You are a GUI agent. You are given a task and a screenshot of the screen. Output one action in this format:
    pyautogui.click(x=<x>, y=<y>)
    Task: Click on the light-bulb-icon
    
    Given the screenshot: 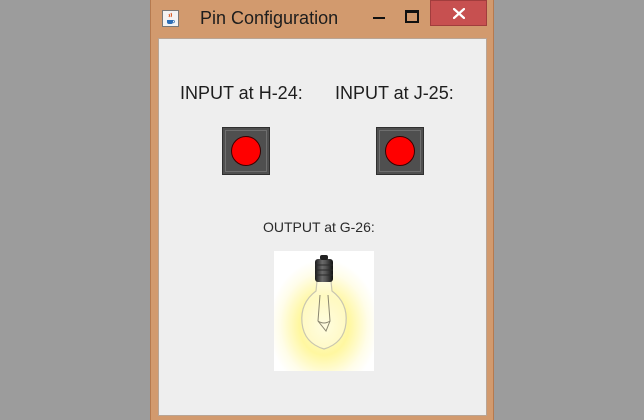 What is the action you would take?
    pyautogui.click(x=324, y=311)
    